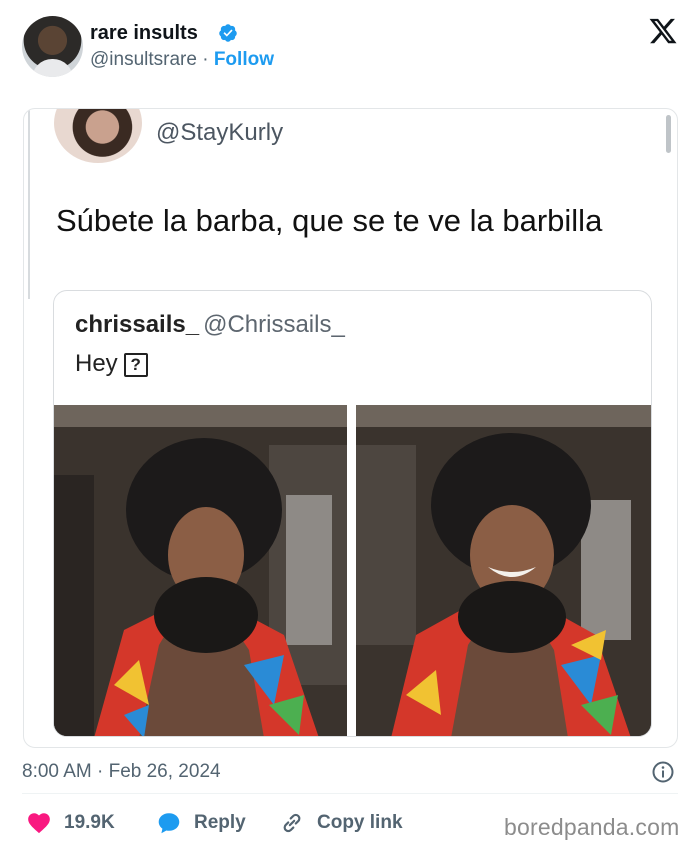 The image size is (700, 851). What do you see at coordinates (143, 59) in the screenshot?
I see `author-handle: @insultsrare` at bounding box center [143, 59].